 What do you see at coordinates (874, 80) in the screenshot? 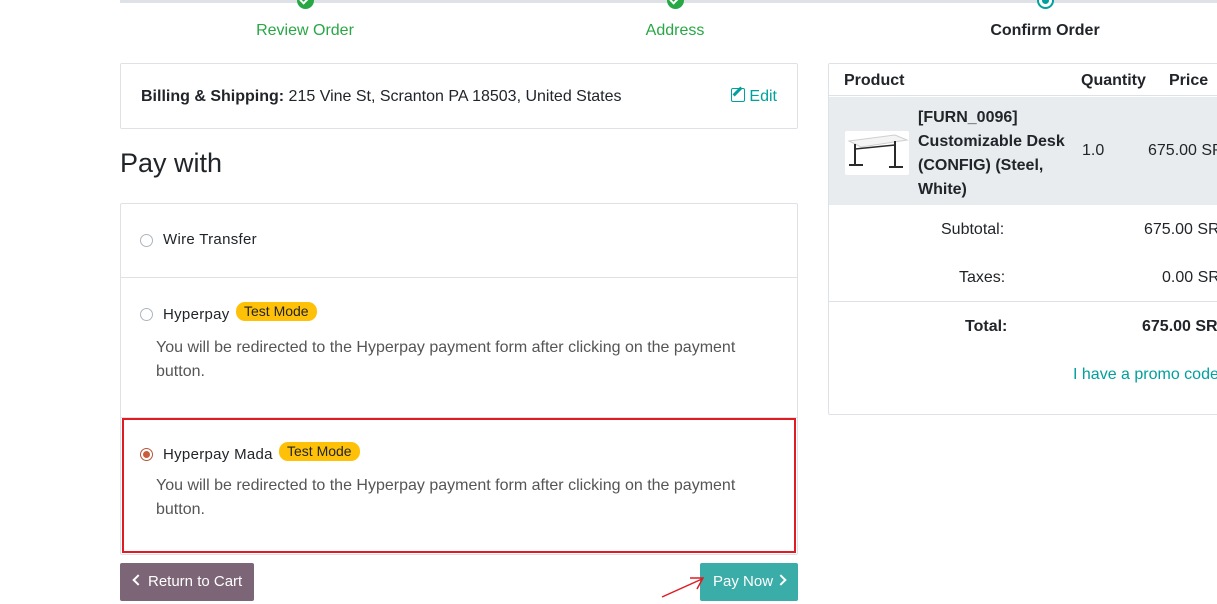
I see `column-product: Product` at bounding box center [874, 80].